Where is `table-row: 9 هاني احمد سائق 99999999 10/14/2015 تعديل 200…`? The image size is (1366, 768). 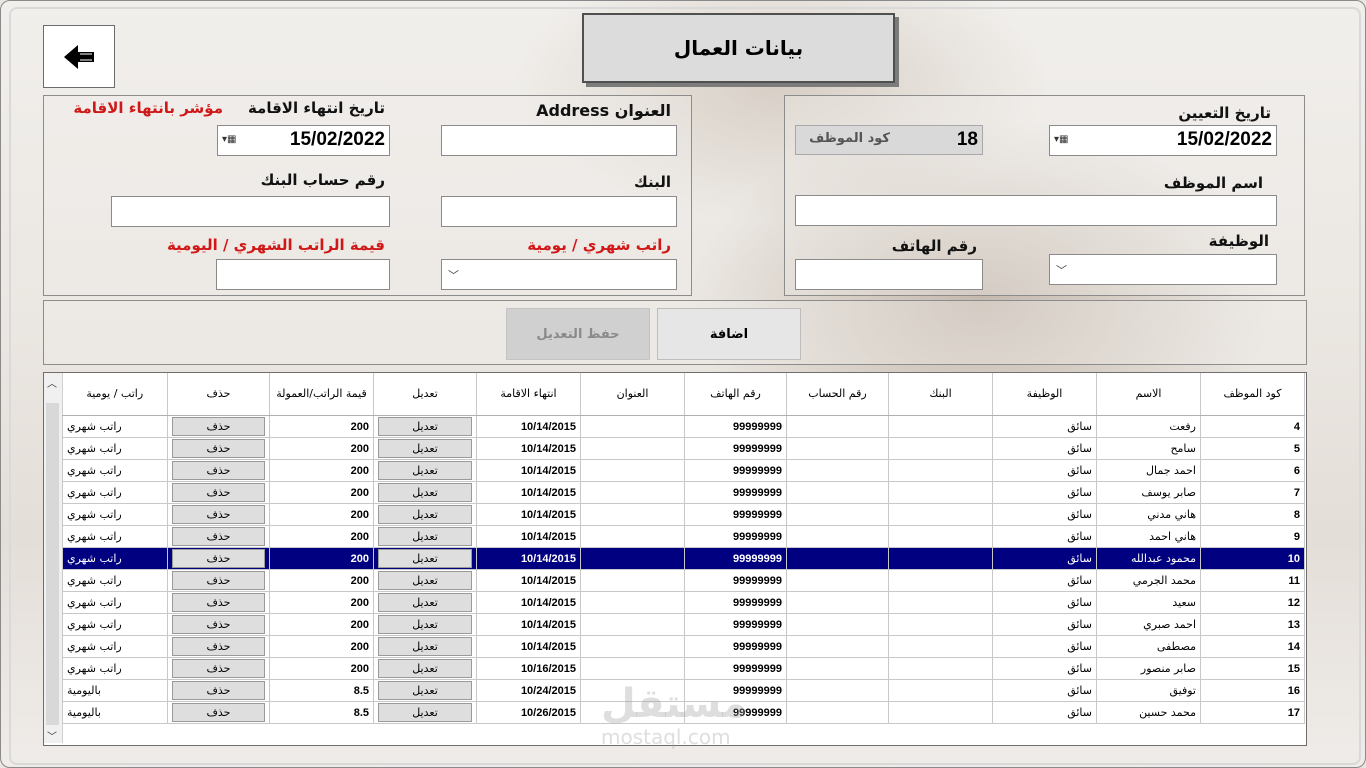 table-row: 9 هاني احمد سائق 99999999 10/14/2015 تعديل 200… is located at coordinates (683, 536).